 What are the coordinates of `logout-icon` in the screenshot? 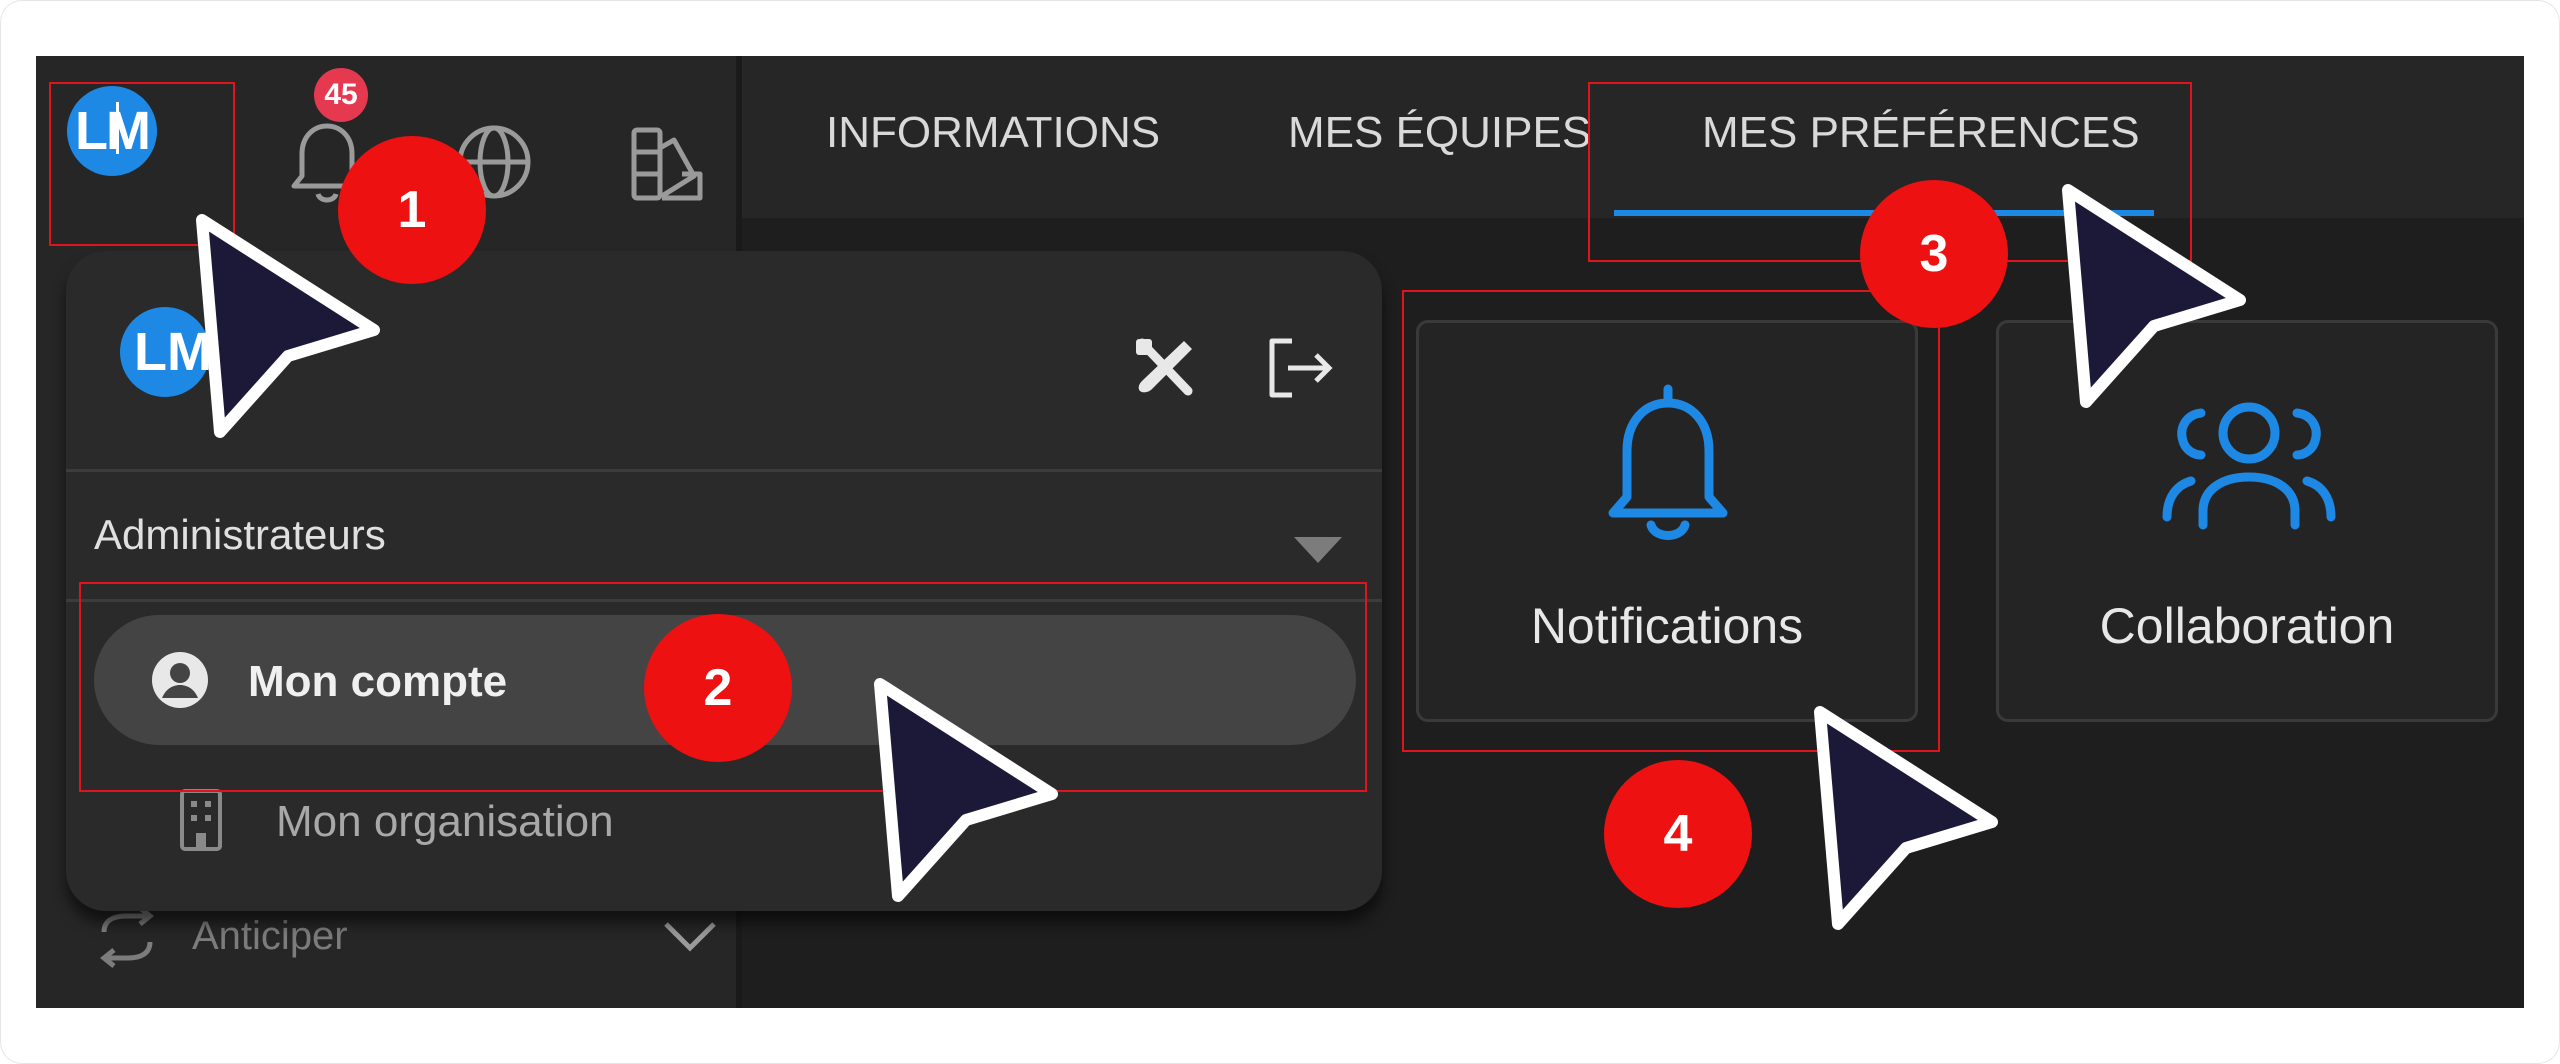 It's located at (1299, 368).